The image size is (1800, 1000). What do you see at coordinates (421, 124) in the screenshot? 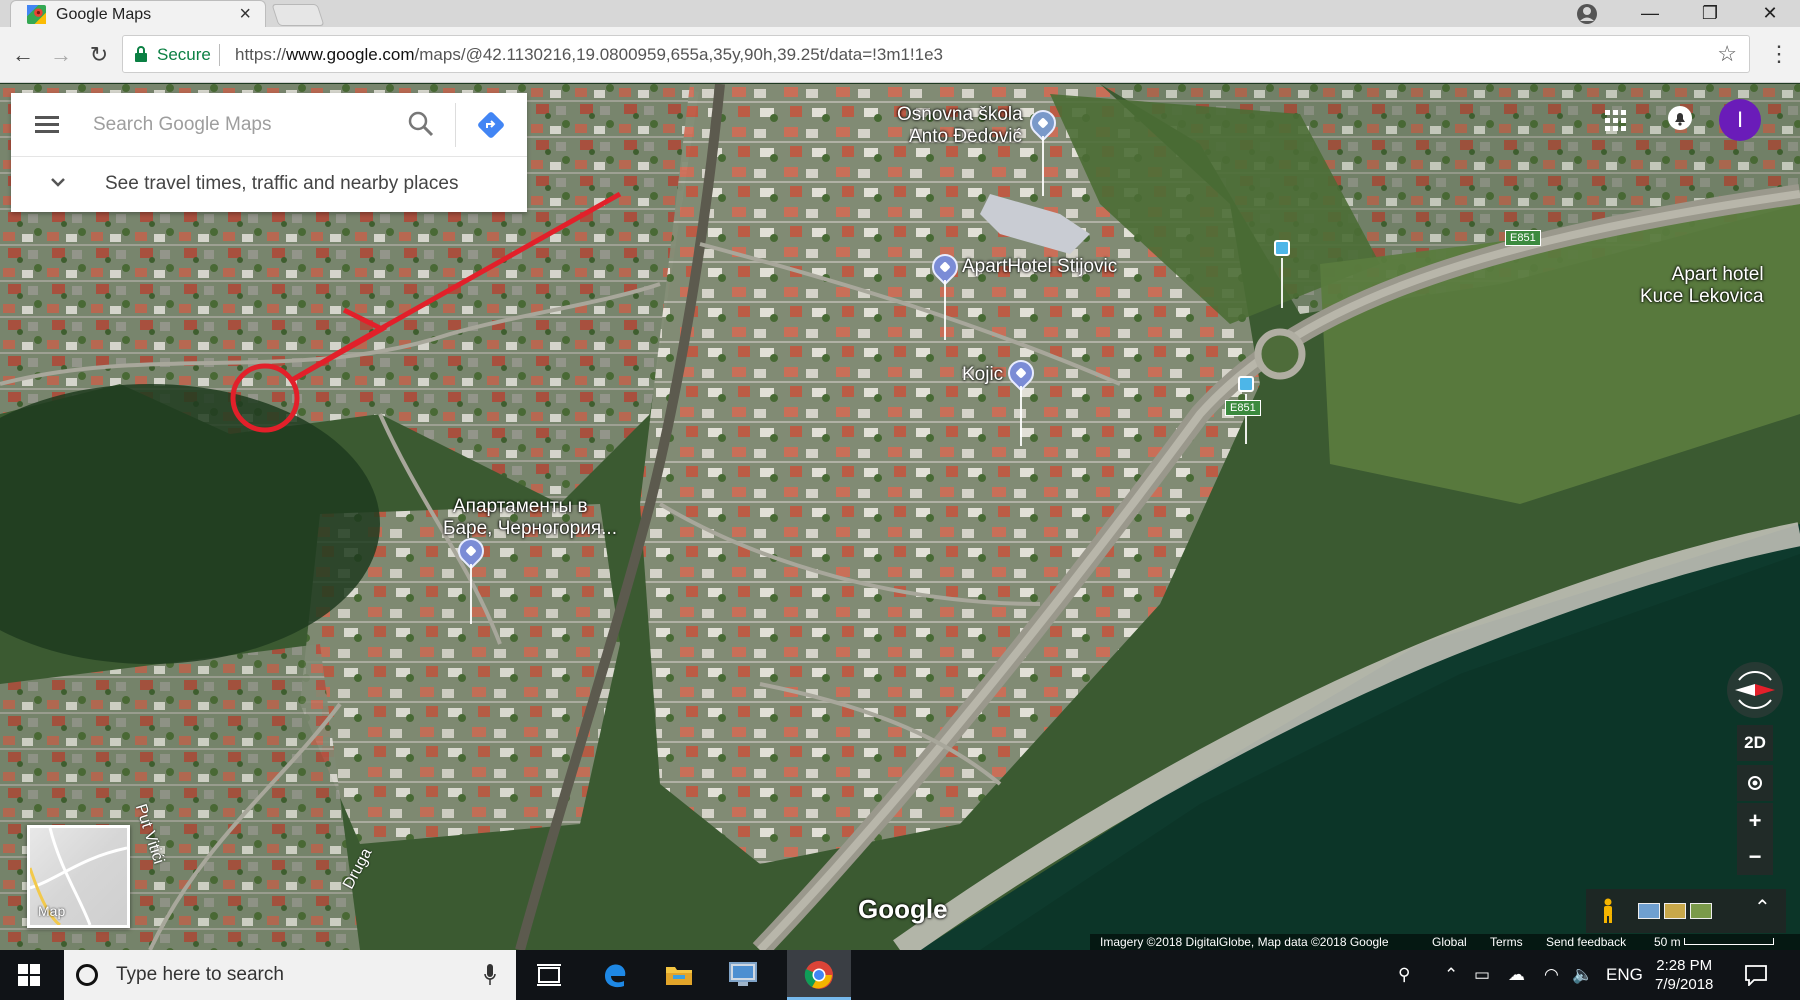
I see `search-icon` at bounding box center [421, 124].